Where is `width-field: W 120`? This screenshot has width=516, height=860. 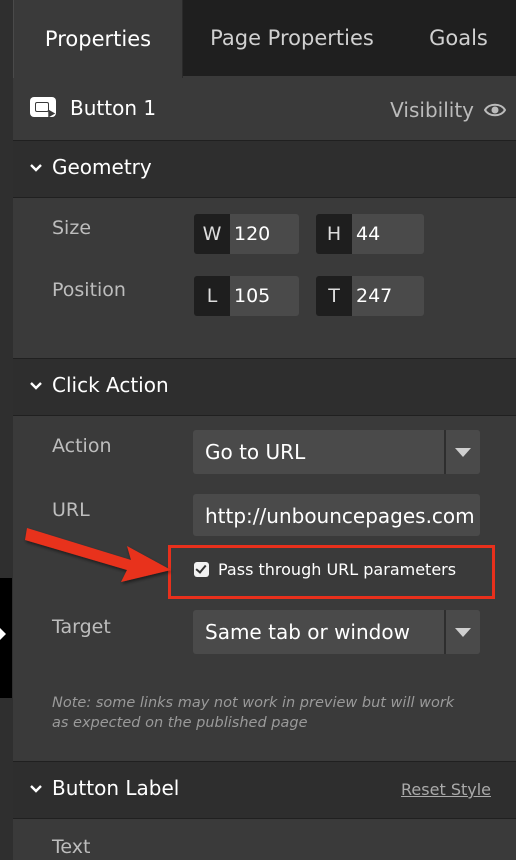 width-field: W 120 is located at coordinates (246, 234).